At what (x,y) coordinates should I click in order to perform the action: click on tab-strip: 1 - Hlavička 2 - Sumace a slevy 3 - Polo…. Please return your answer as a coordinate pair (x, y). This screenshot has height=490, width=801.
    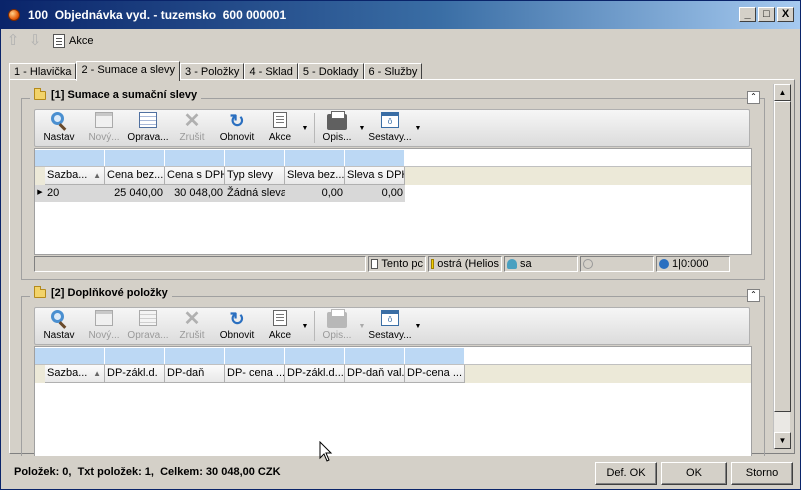
    Looking at the image, I should click on (216, 71).